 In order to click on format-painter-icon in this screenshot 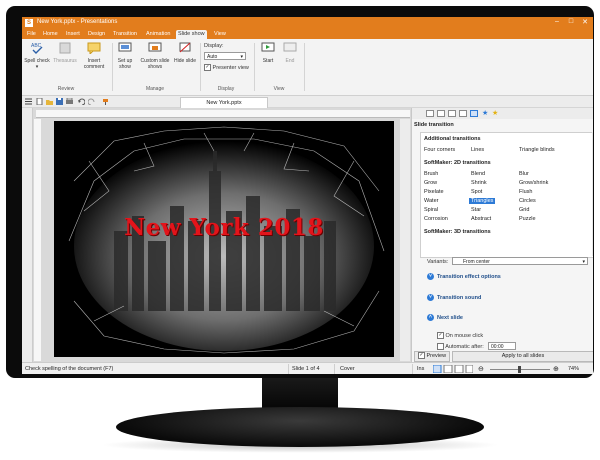, I will do `click(105, 101)`.